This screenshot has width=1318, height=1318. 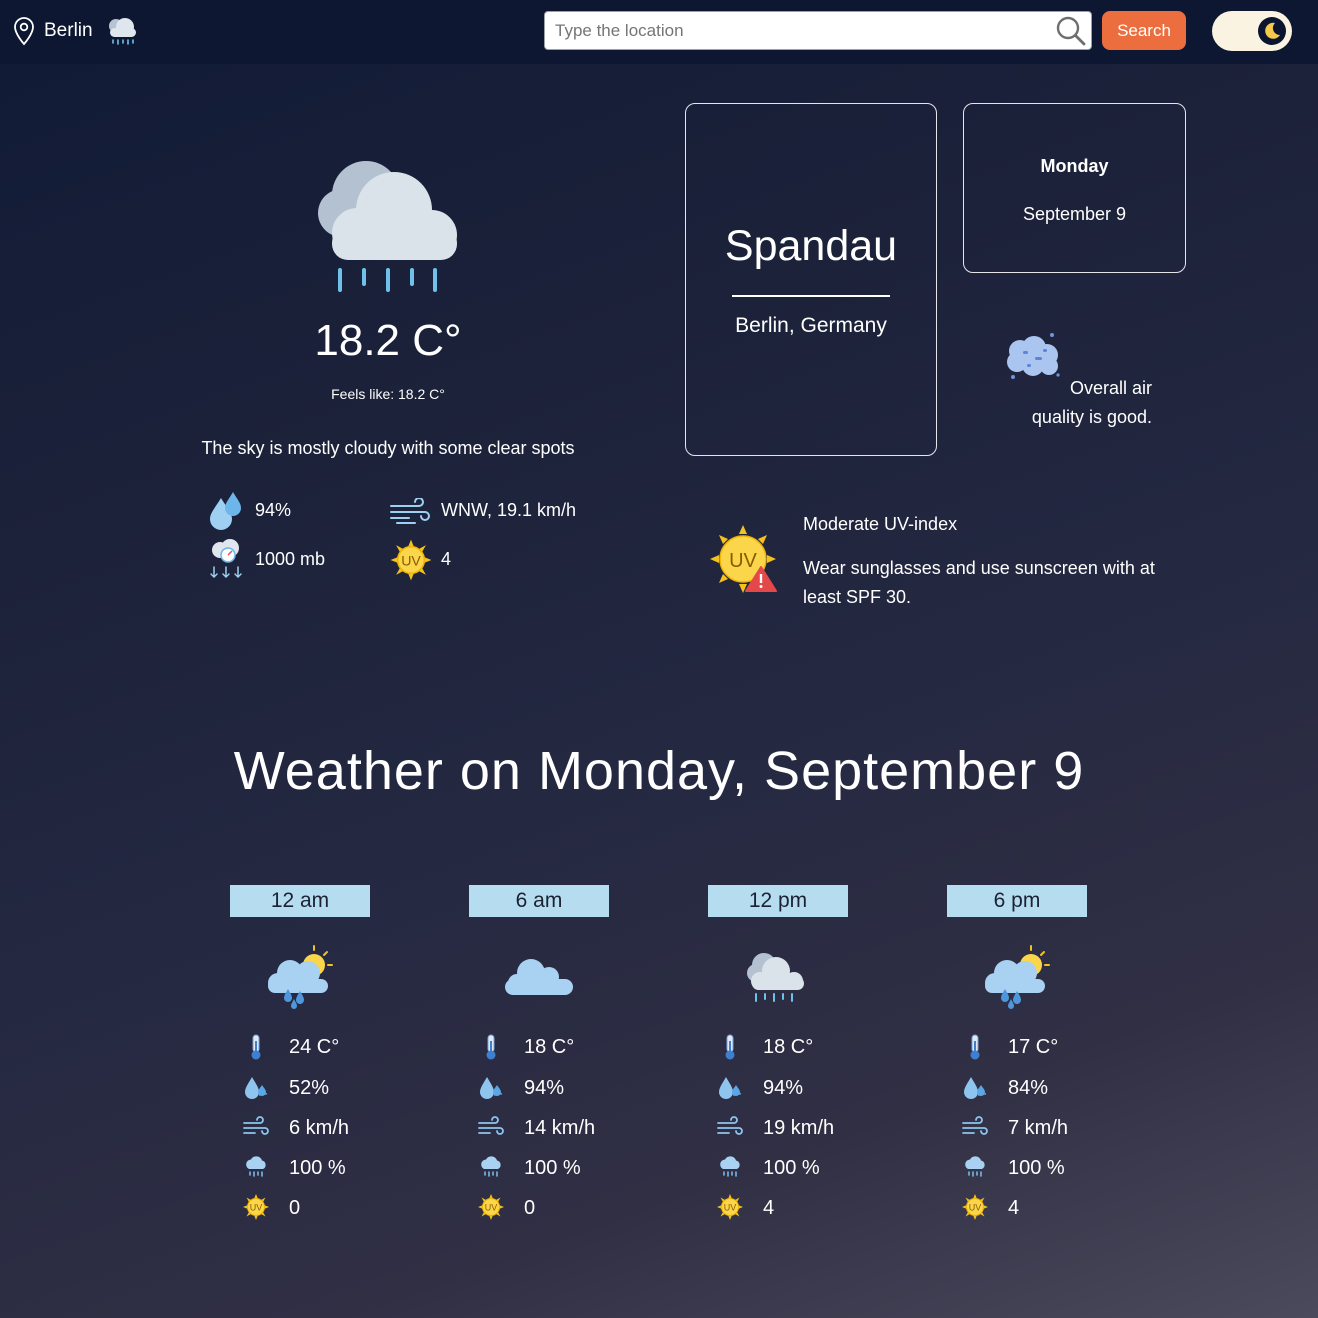 What do you see at coordinates (659, 771) in the screenshot?
I see `forecast-title: Weather on Monday, September 9` at bounding box center [659, 771].